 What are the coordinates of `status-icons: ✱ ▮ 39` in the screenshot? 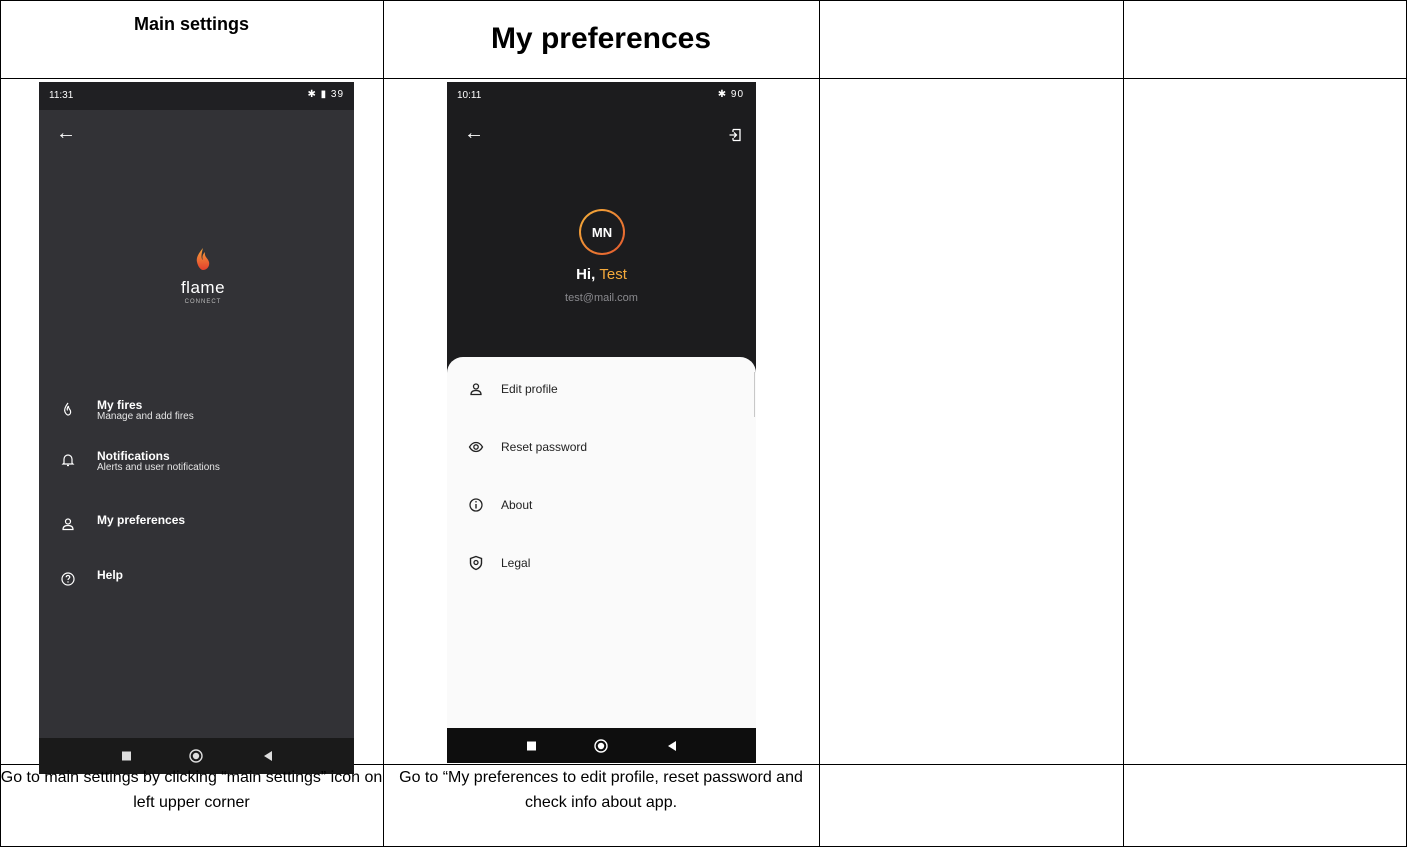 It's located at (325, 94).